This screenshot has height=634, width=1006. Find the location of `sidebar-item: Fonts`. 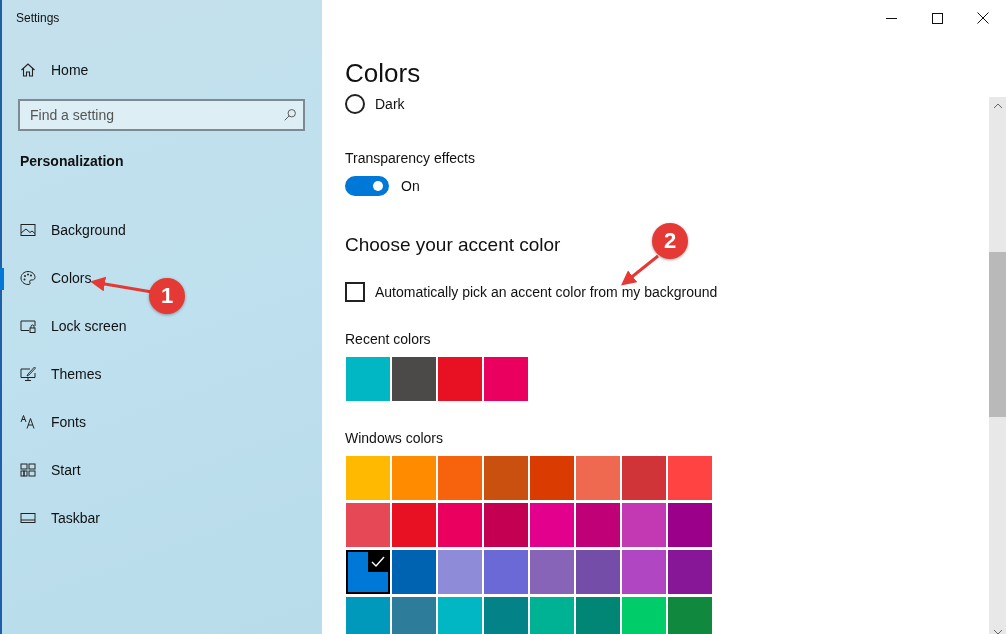

sidebar-item: Fonts is located at coordinates (162, 422).